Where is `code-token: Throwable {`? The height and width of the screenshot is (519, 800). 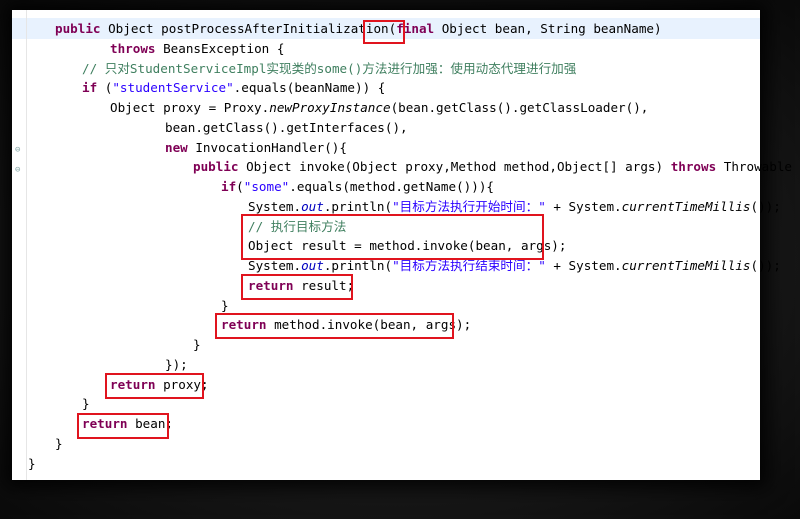
code-token: Throwable { is located at coordinates (758, 166).